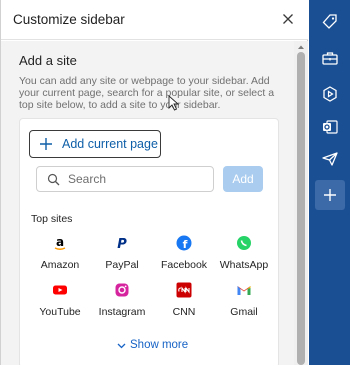 The height and width of the screenshot is (365, 350). What do you see at coordinates (244, 253) in the screenshot?
I see `top-site-whatsapp: WhatsApp` at bounding box center [244, 253].